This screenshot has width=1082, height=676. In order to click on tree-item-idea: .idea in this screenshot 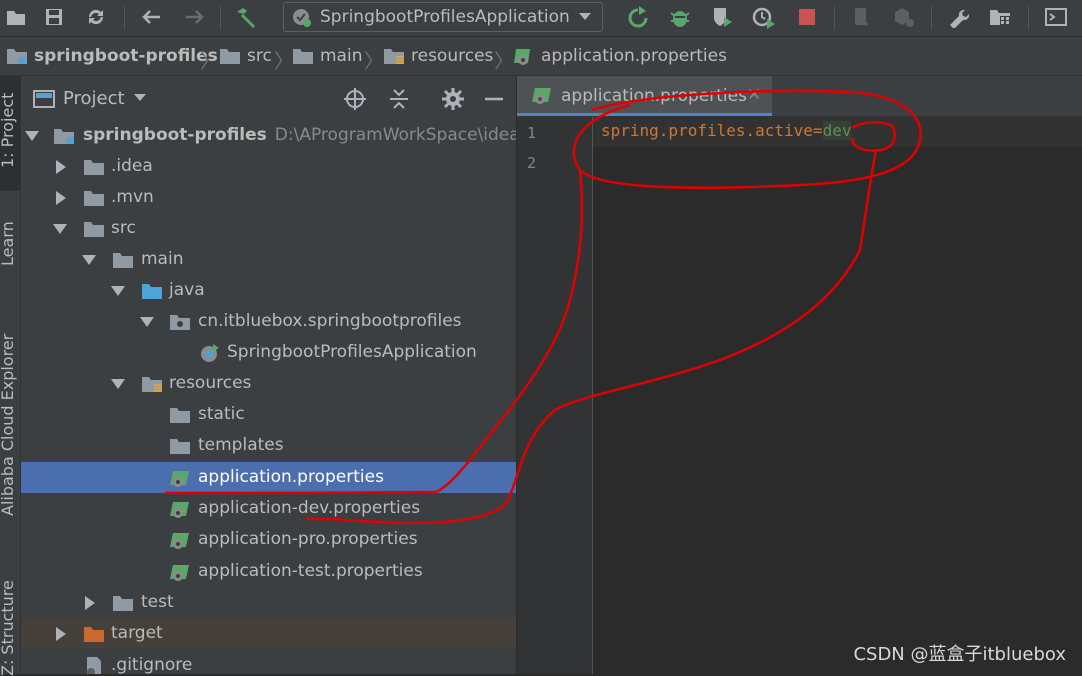, I will do `click(268, 166)`.